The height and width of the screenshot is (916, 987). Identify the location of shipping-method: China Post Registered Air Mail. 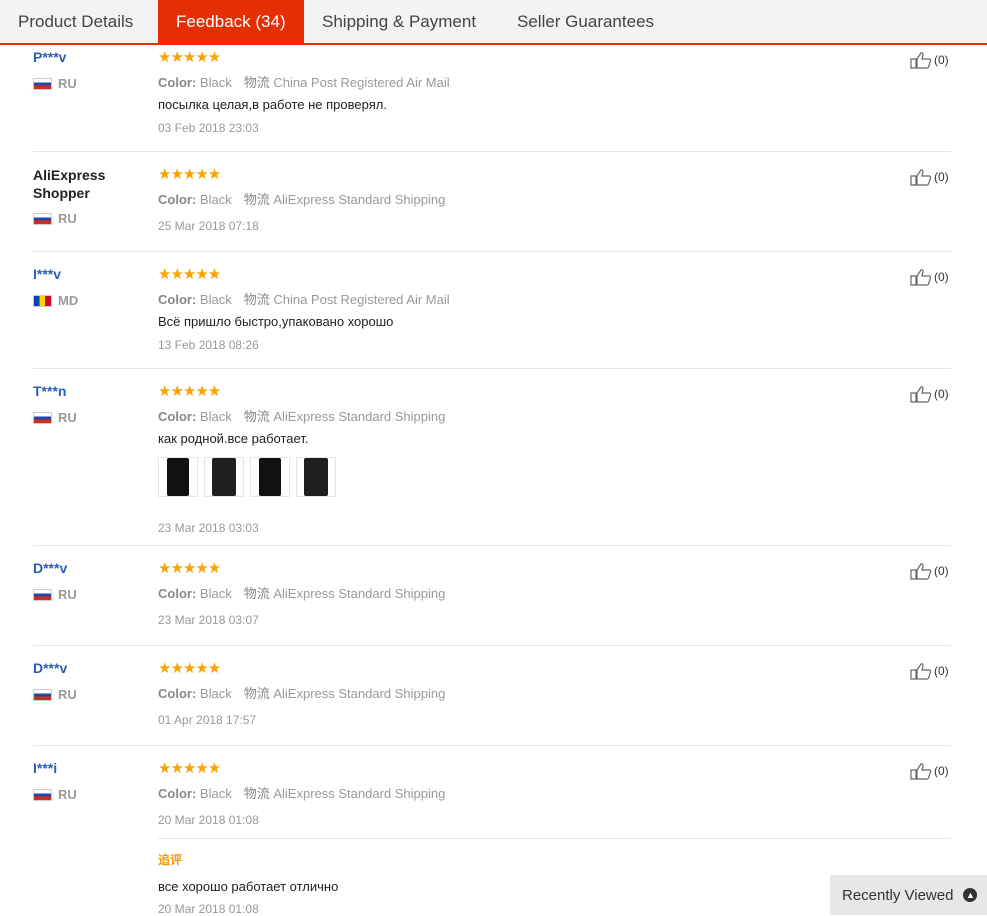
(361, 82).